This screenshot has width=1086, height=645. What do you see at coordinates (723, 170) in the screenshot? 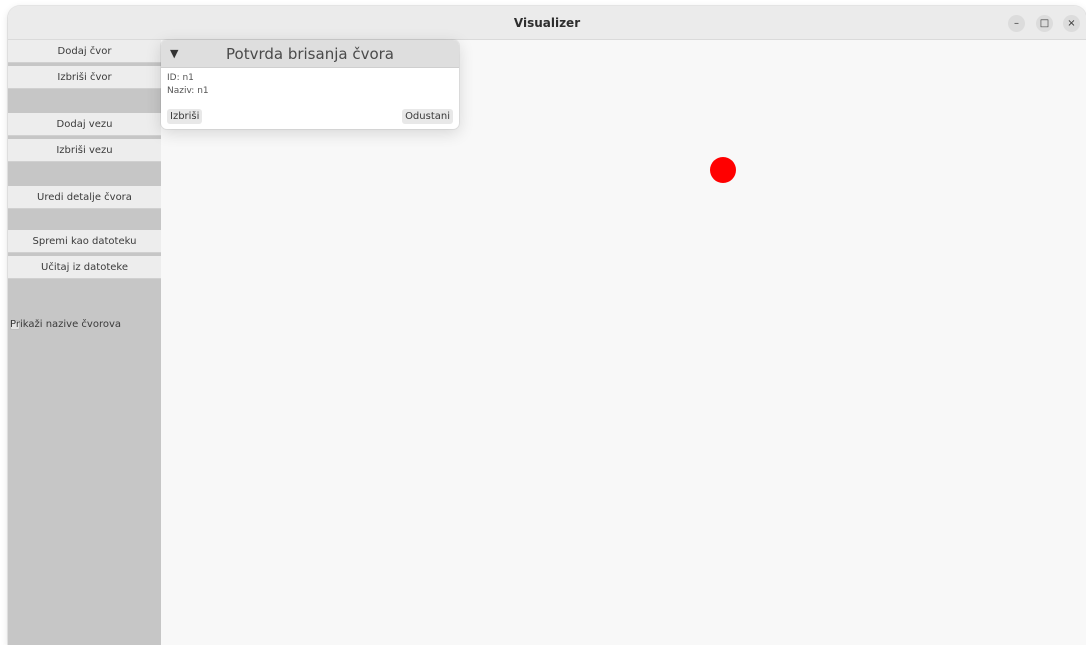
I see `graph-node` at bounding box center [723, 170].